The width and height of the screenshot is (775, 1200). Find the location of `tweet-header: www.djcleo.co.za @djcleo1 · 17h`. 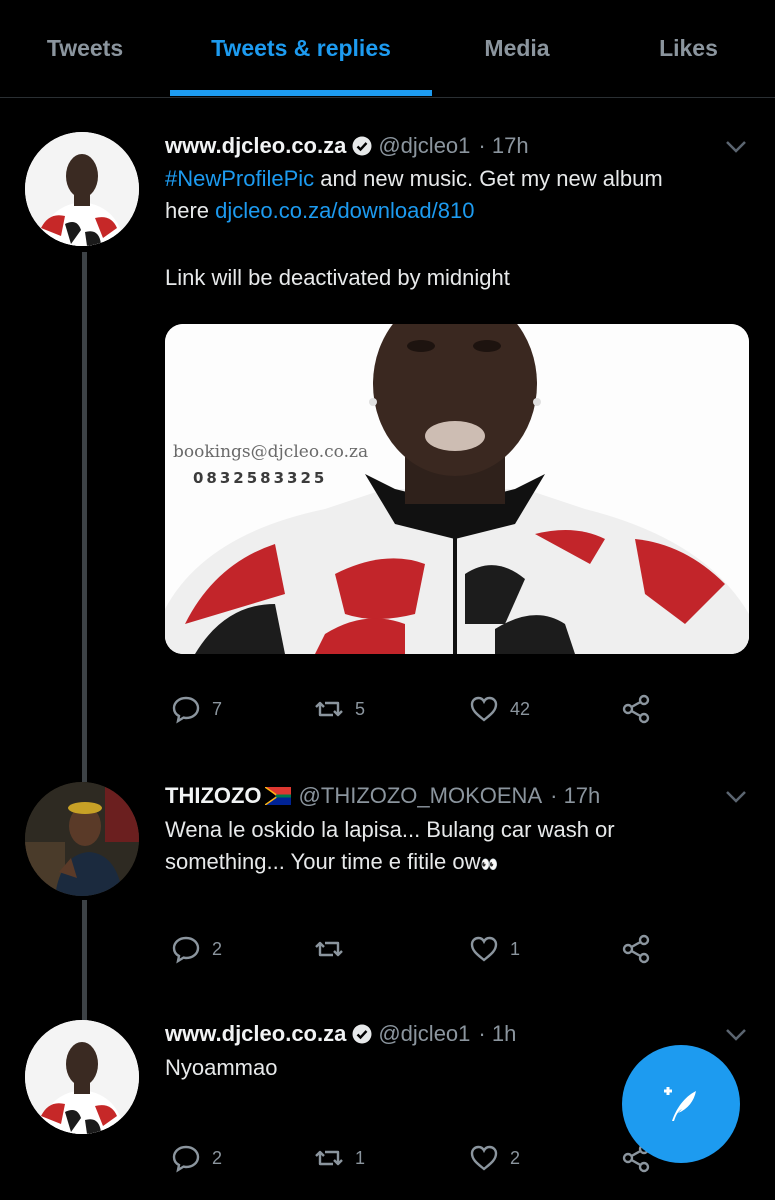

tweet-header: www.djcleo.co.za @djcleo1 · 17h is located at coordinates (347, 146).